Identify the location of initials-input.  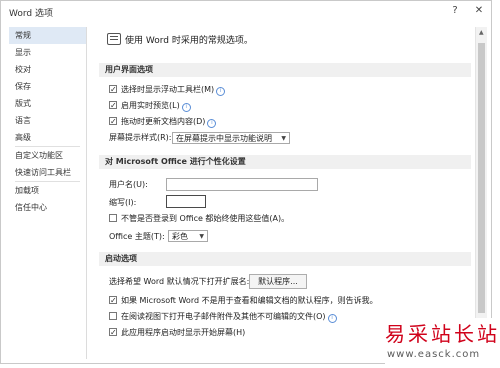
(186, 201).